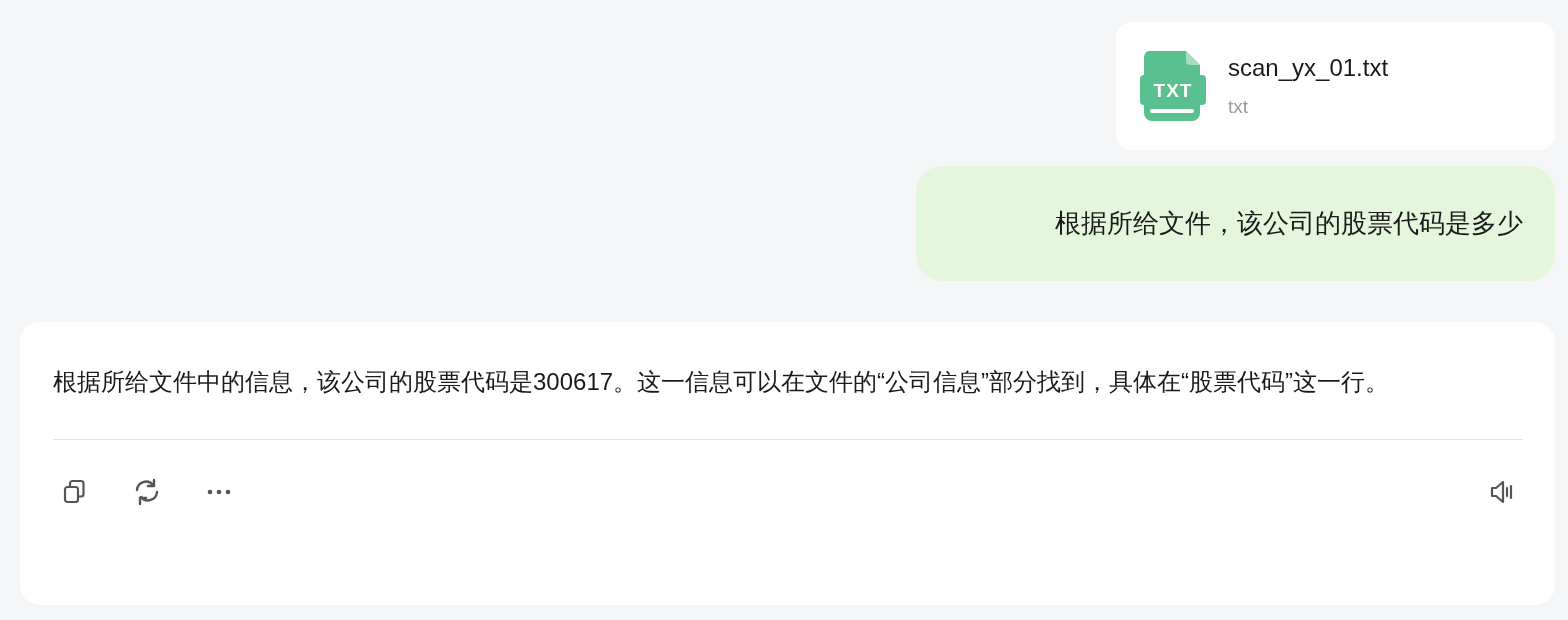 The image size is (1568, 620). I want to click on answer-text: 根据所给文件中的信息，该公司的股票代码是300617。这一信息可以在文件的“公司信息”部分找到，具体在“股票代码”这一行。, so click(788, 397).